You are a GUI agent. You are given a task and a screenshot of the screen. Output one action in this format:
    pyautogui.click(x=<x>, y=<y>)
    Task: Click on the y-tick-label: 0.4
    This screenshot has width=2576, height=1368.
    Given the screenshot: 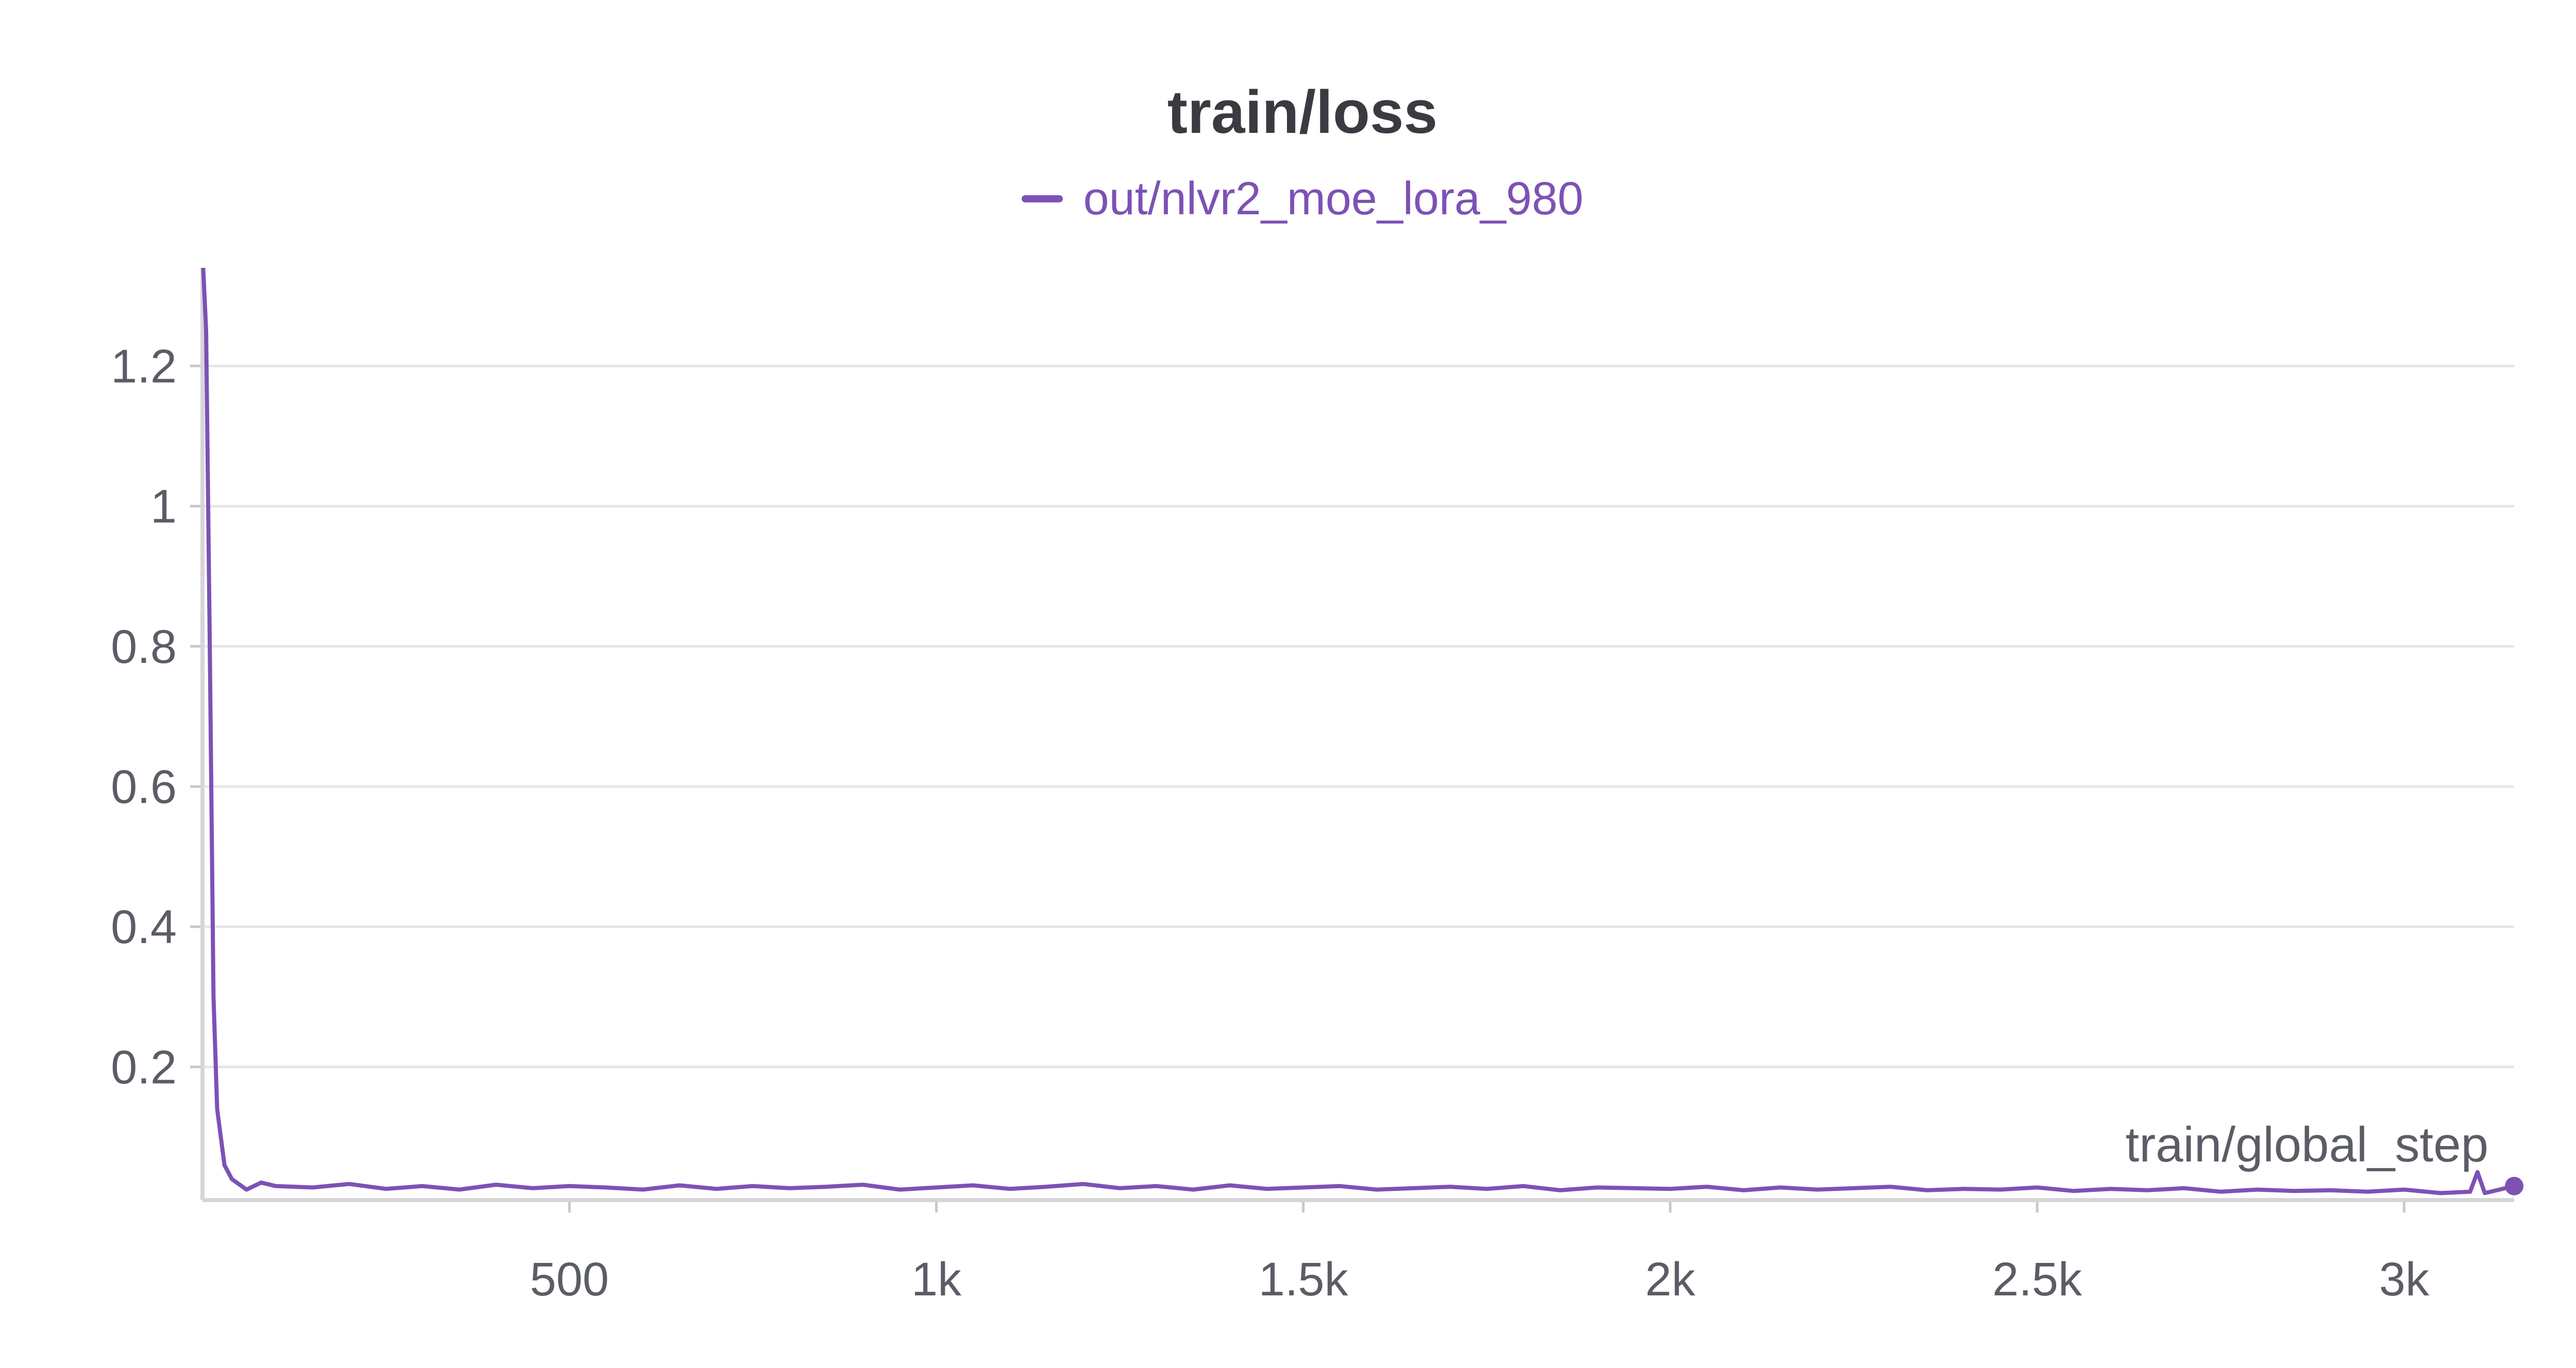 What is the action you would take?
    pyautogui.click(x=144, y=927)
    